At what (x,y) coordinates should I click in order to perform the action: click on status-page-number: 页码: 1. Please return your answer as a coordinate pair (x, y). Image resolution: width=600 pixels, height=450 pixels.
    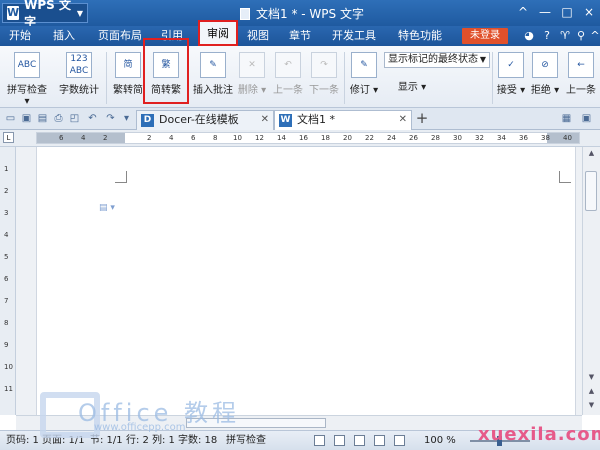
    Looking at the image, I should click on (22, 440).